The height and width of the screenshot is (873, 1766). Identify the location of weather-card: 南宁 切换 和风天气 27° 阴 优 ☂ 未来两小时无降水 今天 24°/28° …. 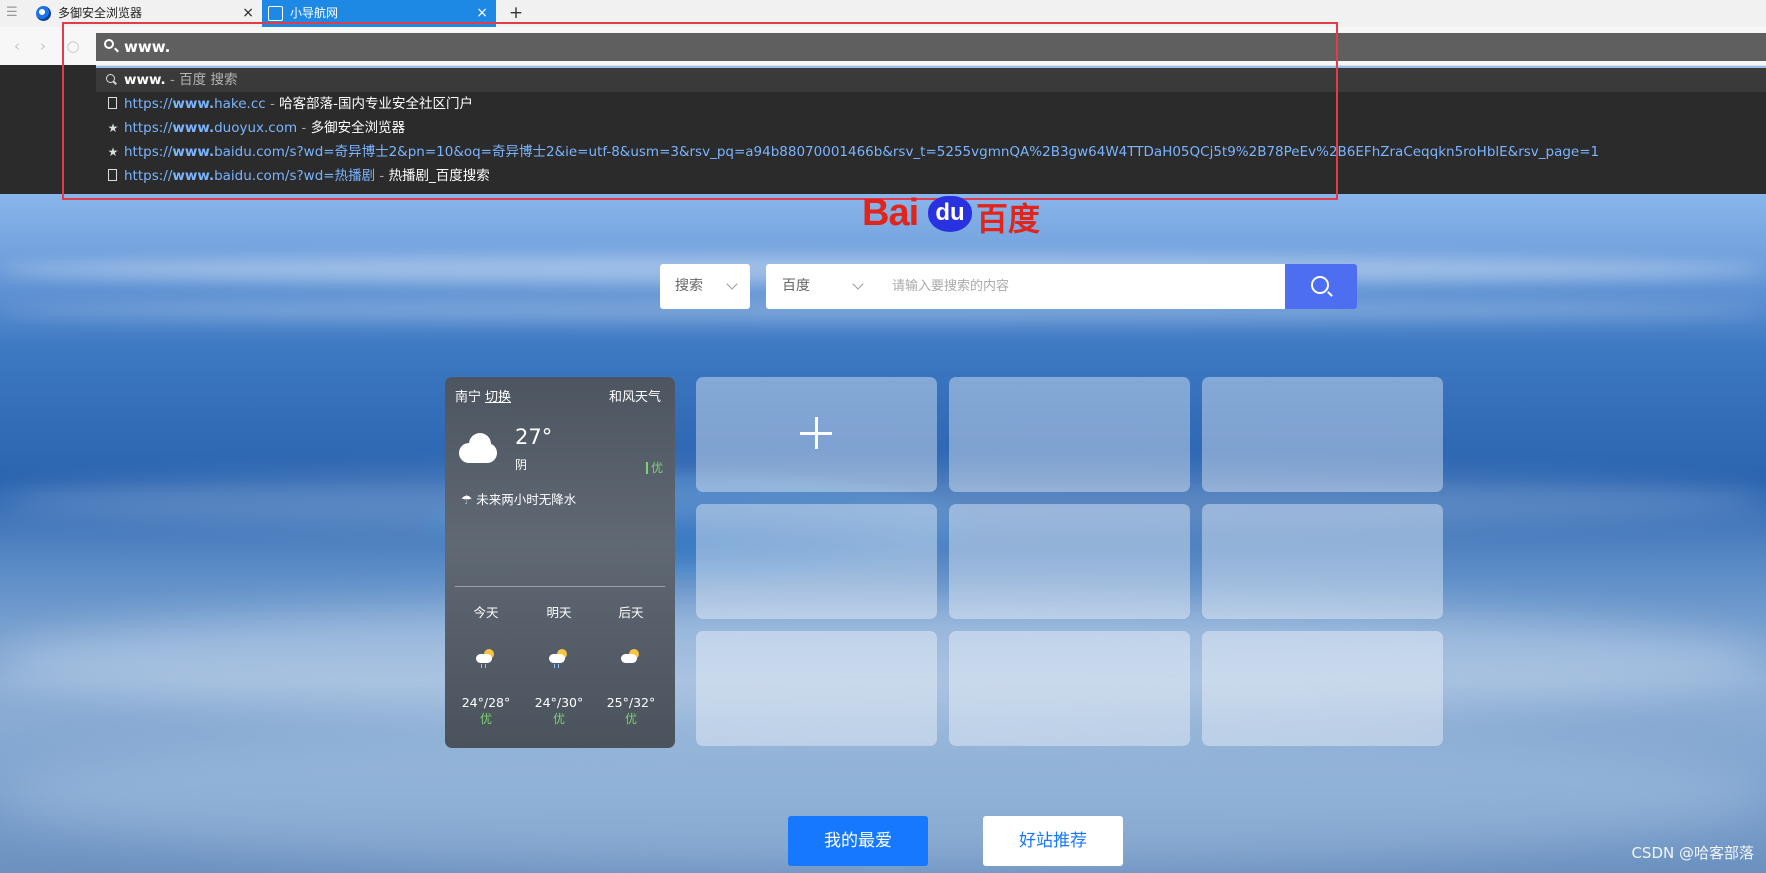
(560, 562).